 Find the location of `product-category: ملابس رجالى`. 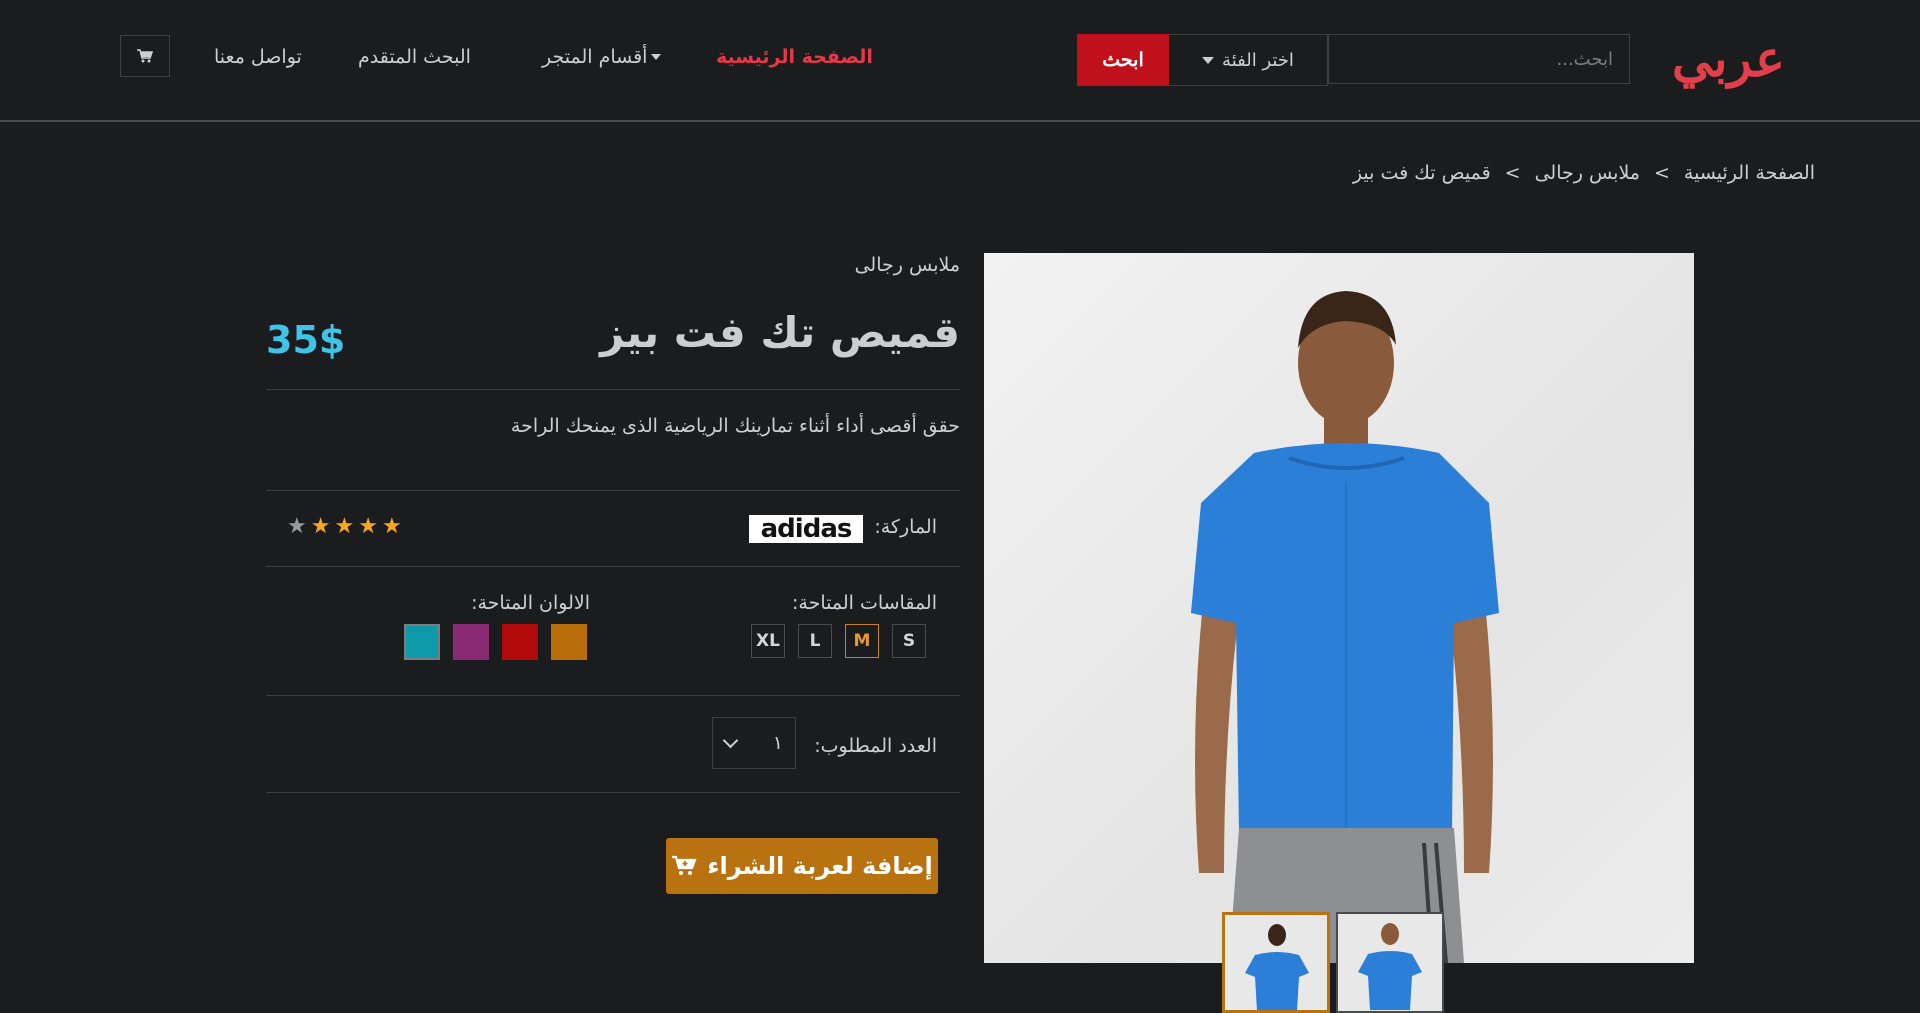

product-category: ملابس رجالى is located at coordinates (907, 265).